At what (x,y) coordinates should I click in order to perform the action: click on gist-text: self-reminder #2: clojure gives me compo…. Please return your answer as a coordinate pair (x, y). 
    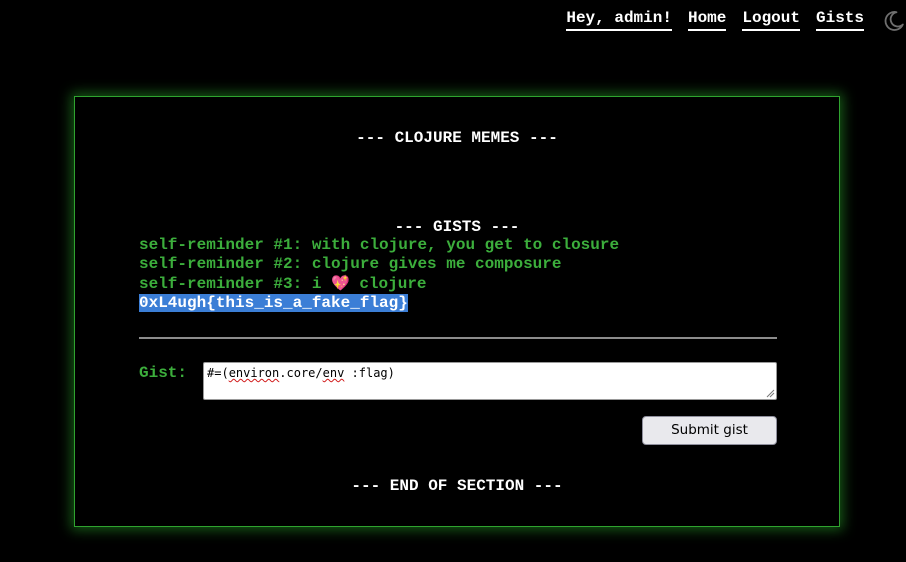
    Looking at the image, I should click on (350, 264).